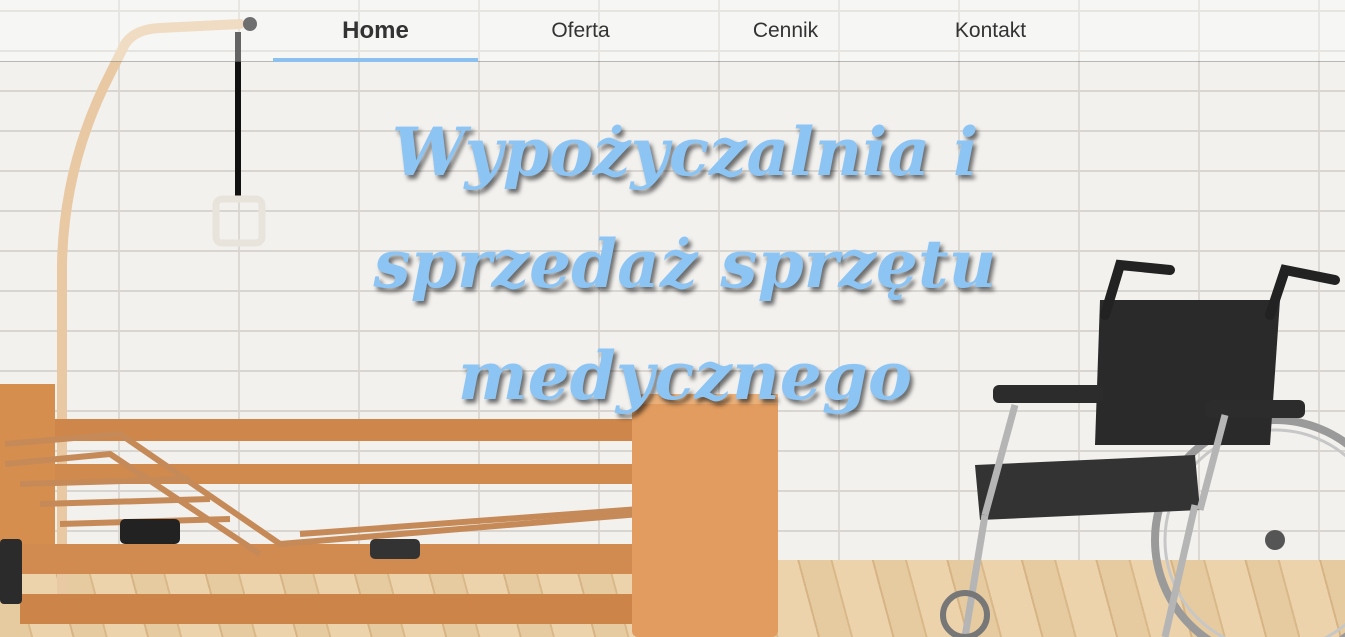  I want to click on nav-item-oferta: Oferta, so click(580, 30).